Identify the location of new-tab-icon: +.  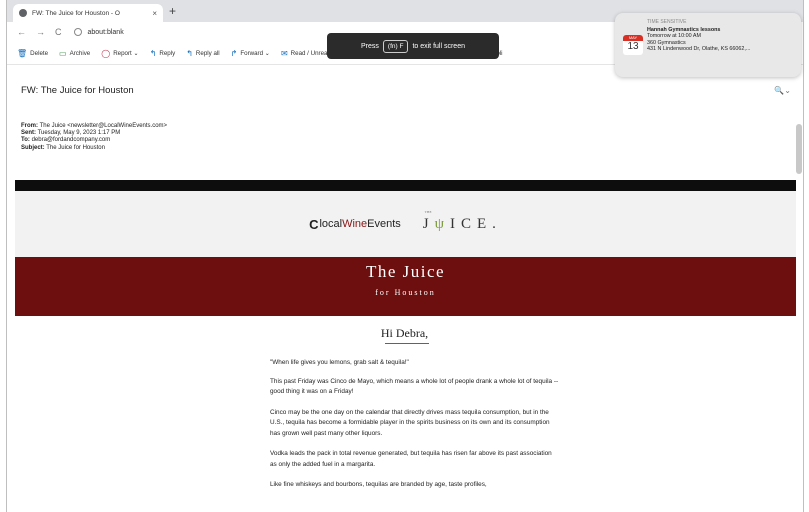
(172, 11).